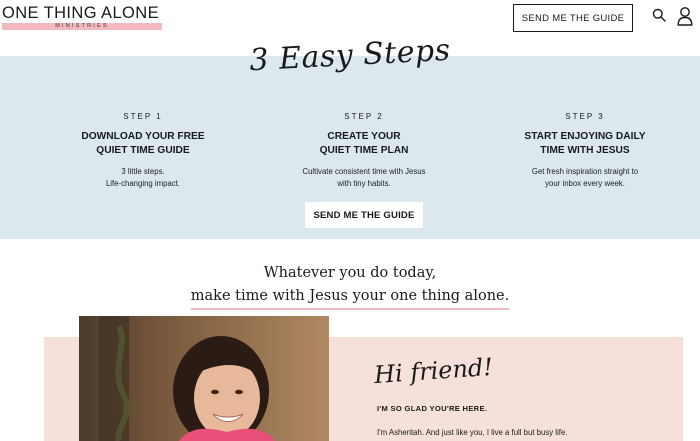 This screenshot has height=441, width=700. What do you see at coordinates (364, 215) in the screenshot?
I see `steps-send-guide-button: SEND ME THE GUIDE` at bounding box center [364, 215].